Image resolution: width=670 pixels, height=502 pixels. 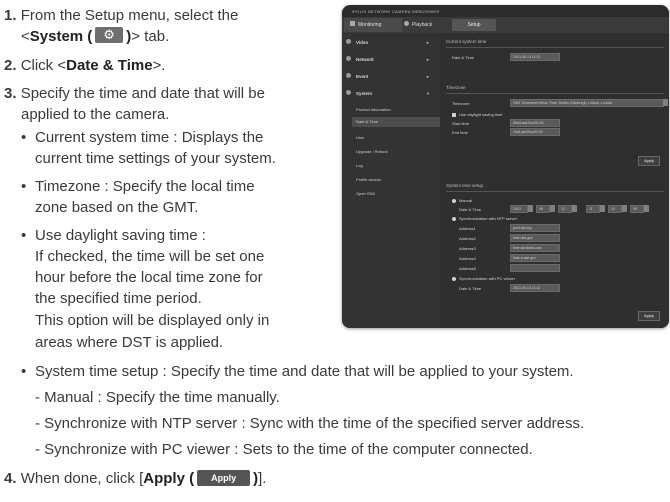 What do you see at coordinates (159, 65) in the screenshot?
I see `step-text: >.` at bounding box center [159, 65].